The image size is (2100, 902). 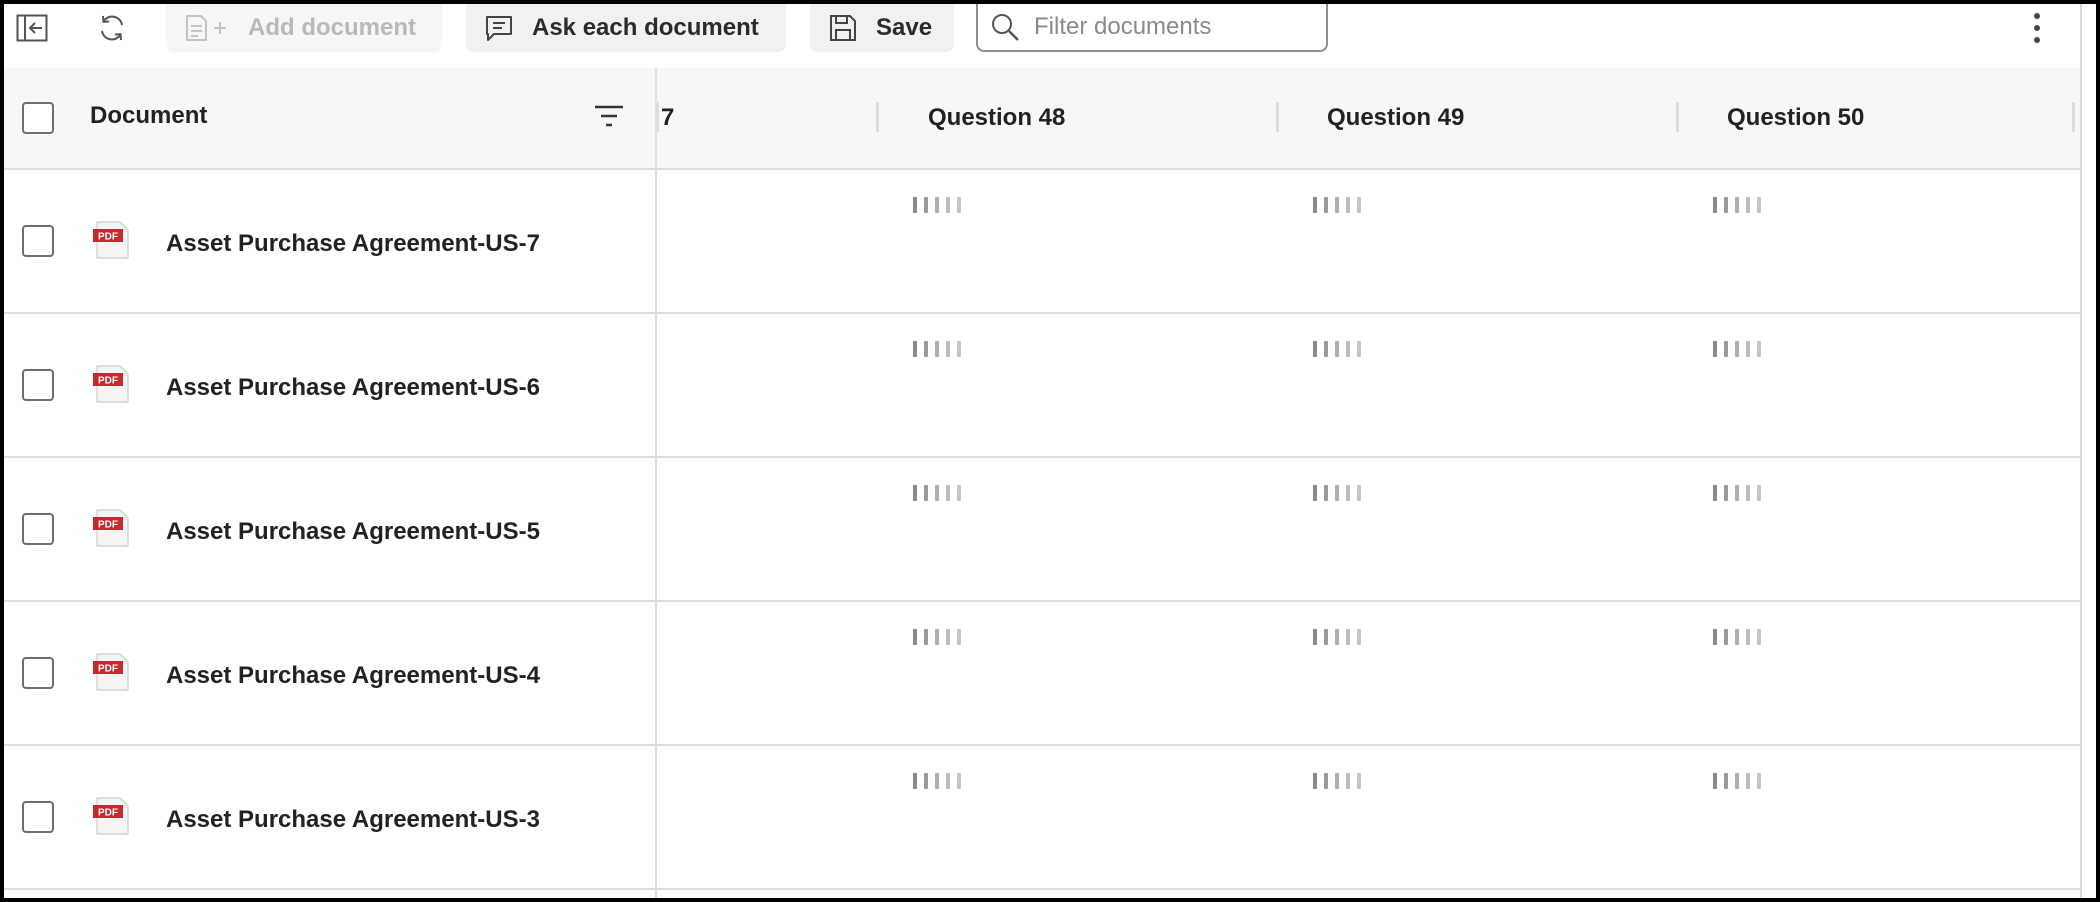 What do you see at coordinates (353, 388) in the screenshot?
I see `document-name: Asset Purchase Agreement-US-6` at bounding box center [353, 388].